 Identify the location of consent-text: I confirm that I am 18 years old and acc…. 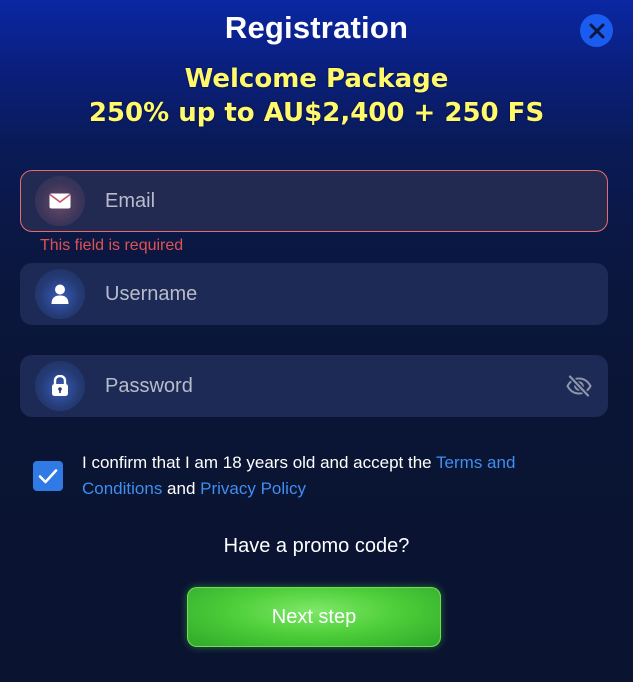
(332, 476).